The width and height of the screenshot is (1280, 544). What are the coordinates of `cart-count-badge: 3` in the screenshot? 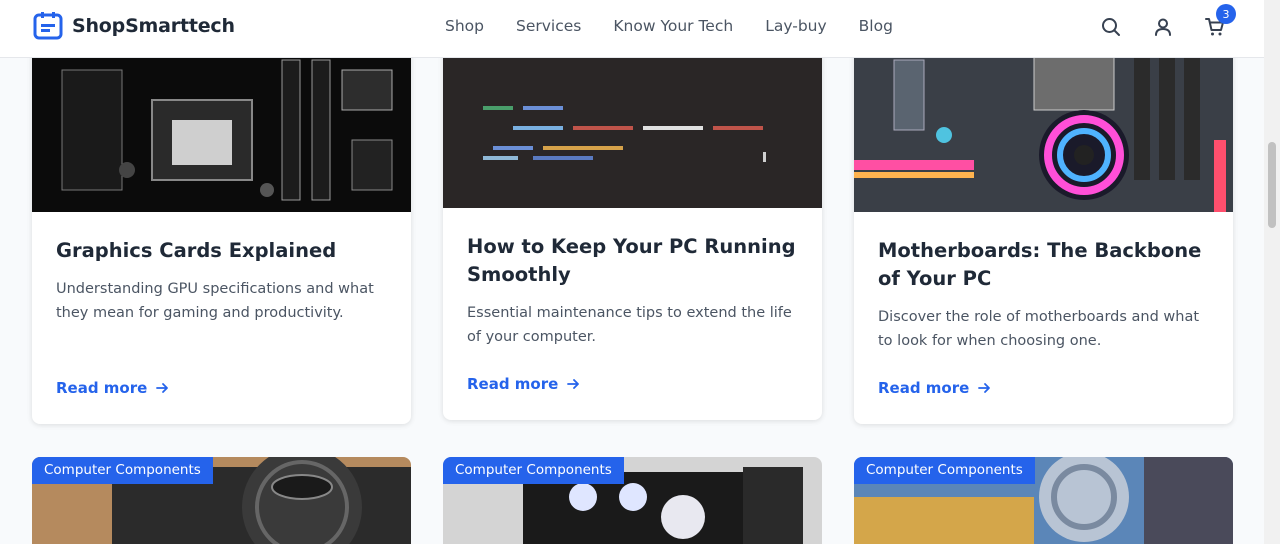 It's located at (1226, 14).